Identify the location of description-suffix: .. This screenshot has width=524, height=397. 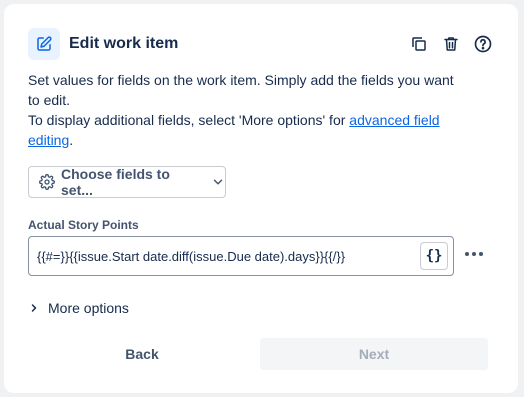
(71, 140).